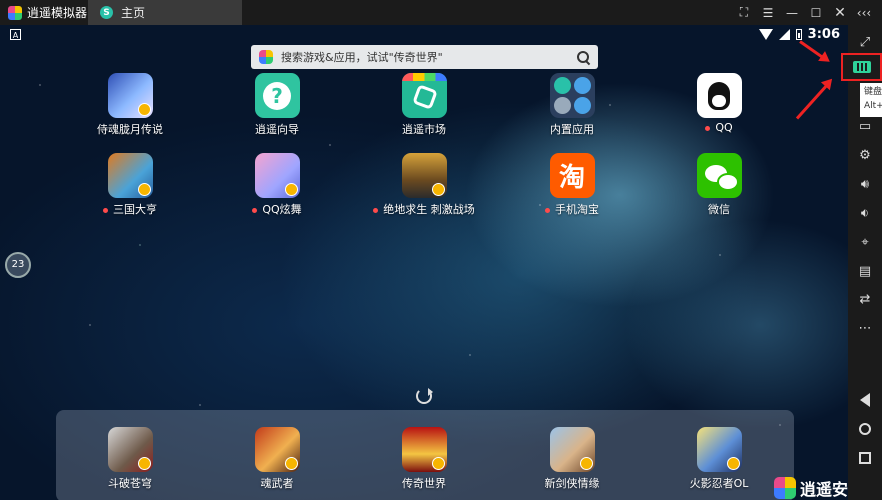  Describe the element at coordinates (719, 95) in the screenshot. I see `qq-penguin-icon` at that location.